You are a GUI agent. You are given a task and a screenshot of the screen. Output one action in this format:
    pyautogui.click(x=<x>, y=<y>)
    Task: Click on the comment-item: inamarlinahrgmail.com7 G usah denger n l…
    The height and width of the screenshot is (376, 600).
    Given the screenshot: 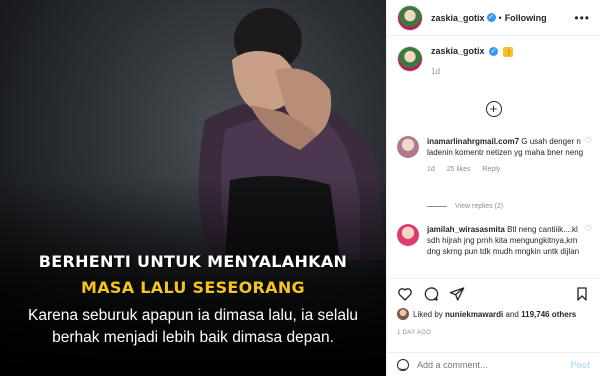 What is the action you would take?
    pyautogui.click(x=494, y=155)
    